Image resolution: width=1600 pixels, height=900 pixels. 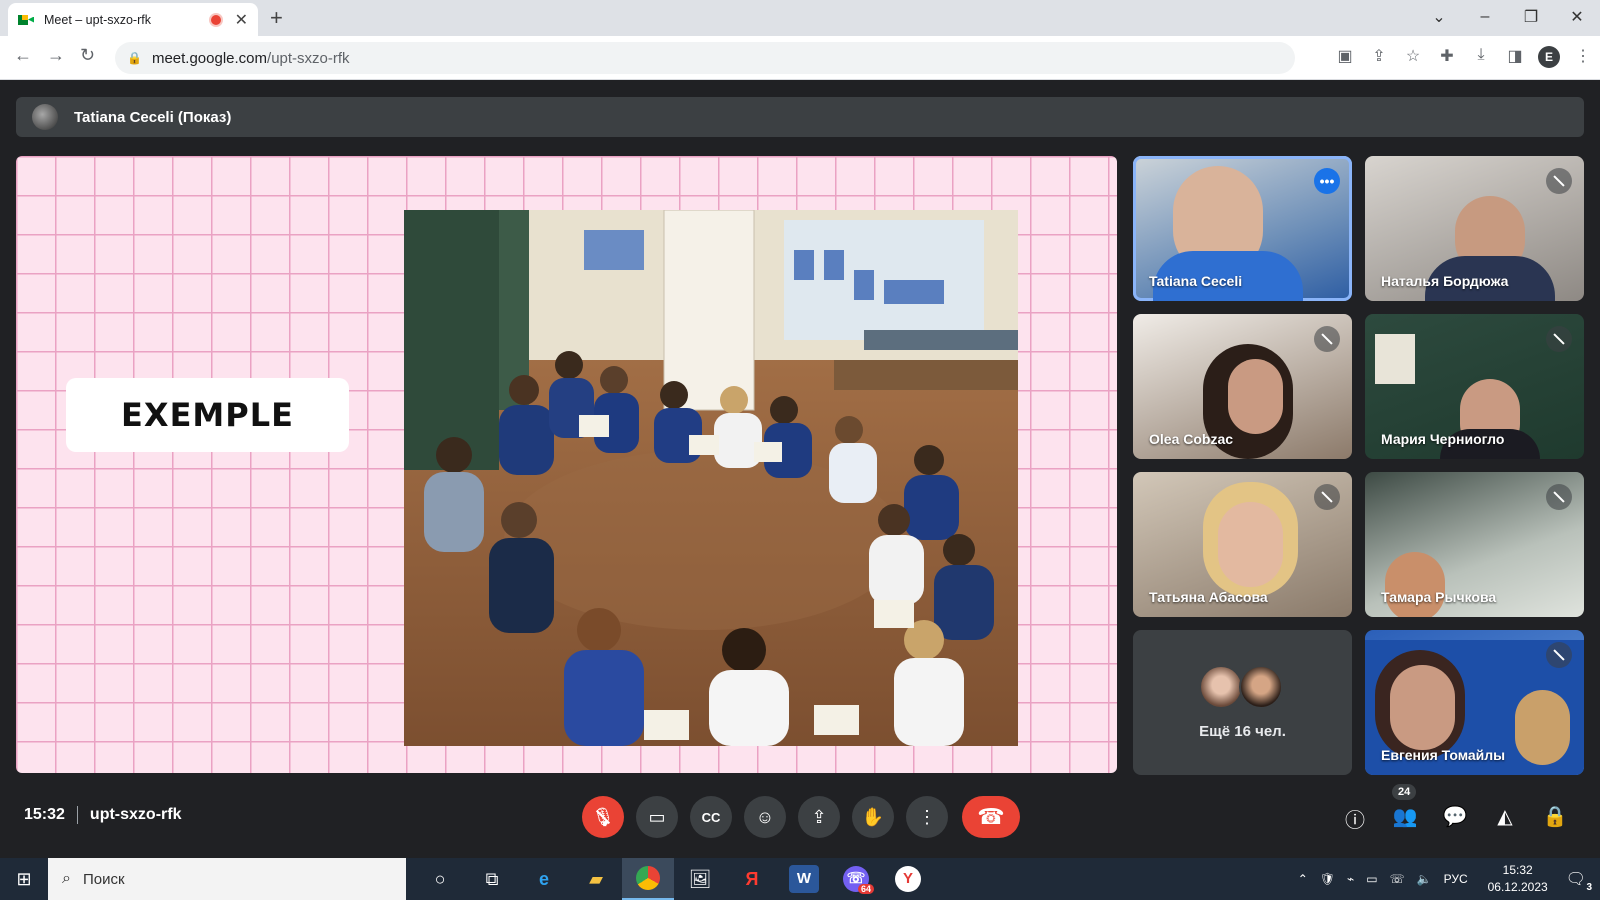 I want to click on camera-button: ▭, so click(x=657, y=817).